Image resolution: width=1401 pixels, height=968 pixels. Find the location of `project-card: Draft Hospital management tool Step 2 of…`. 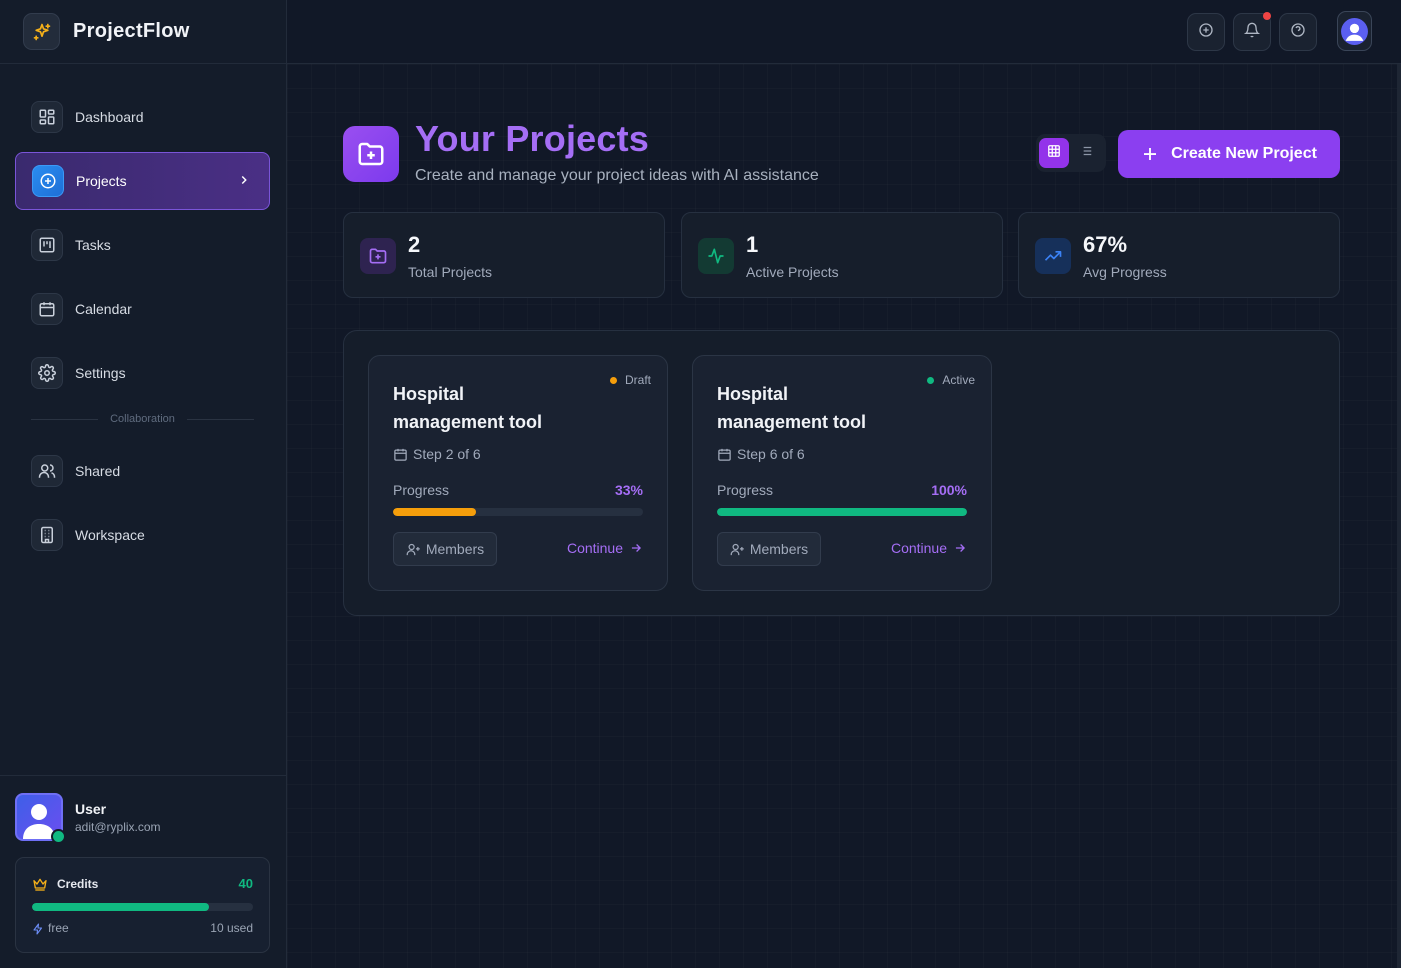

project-card: Draft Hospital management tool Step 2 of… is located at coordinates (518, 473).